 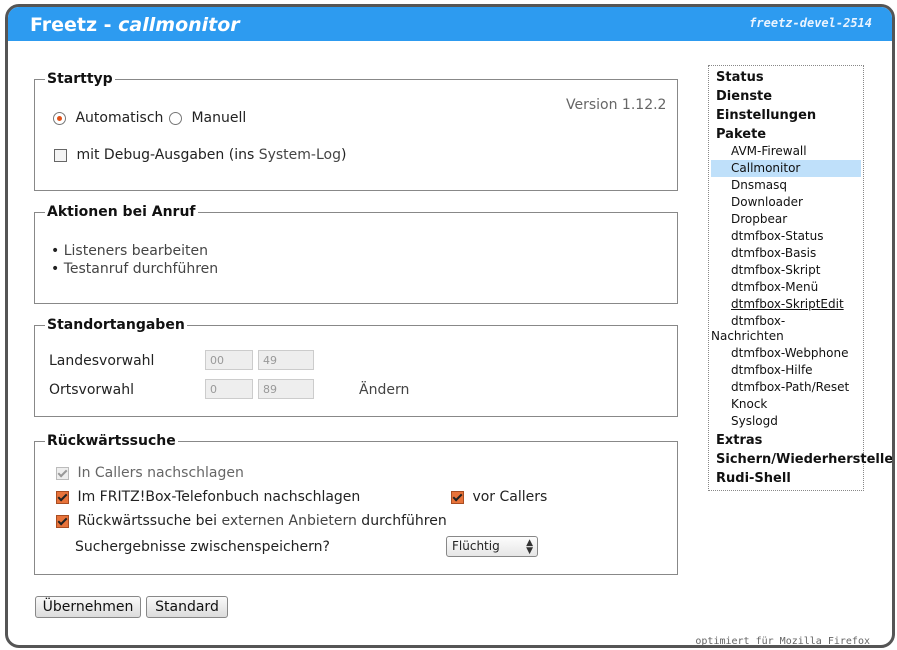 I want to click on cache-select: Flüchtig ▲ ▼, so click(x=492, y=546).